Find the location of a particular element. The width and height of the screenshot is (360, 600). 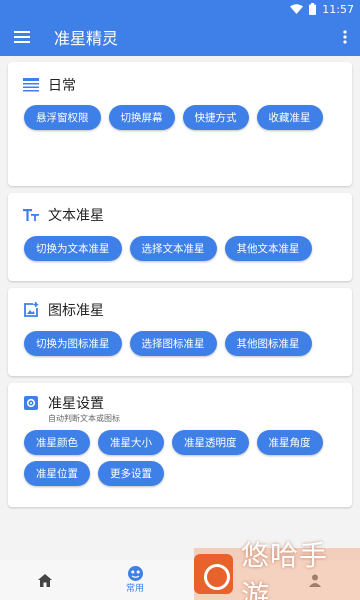

watermark-text: 悠哈手游 is located at coordinates (284, 569).